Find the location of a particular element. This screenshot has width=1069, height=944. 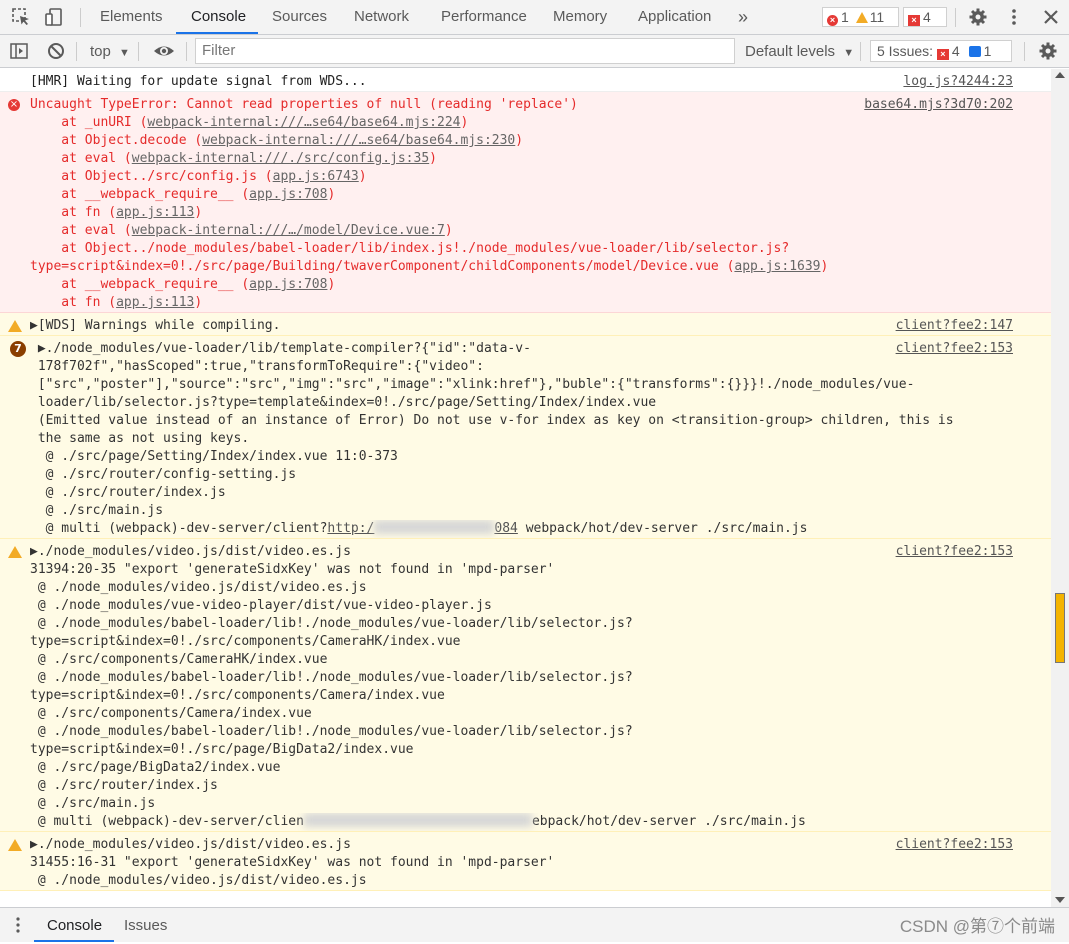

stack-frame-link: app.js:6743 is located at coordinates (316, 176).